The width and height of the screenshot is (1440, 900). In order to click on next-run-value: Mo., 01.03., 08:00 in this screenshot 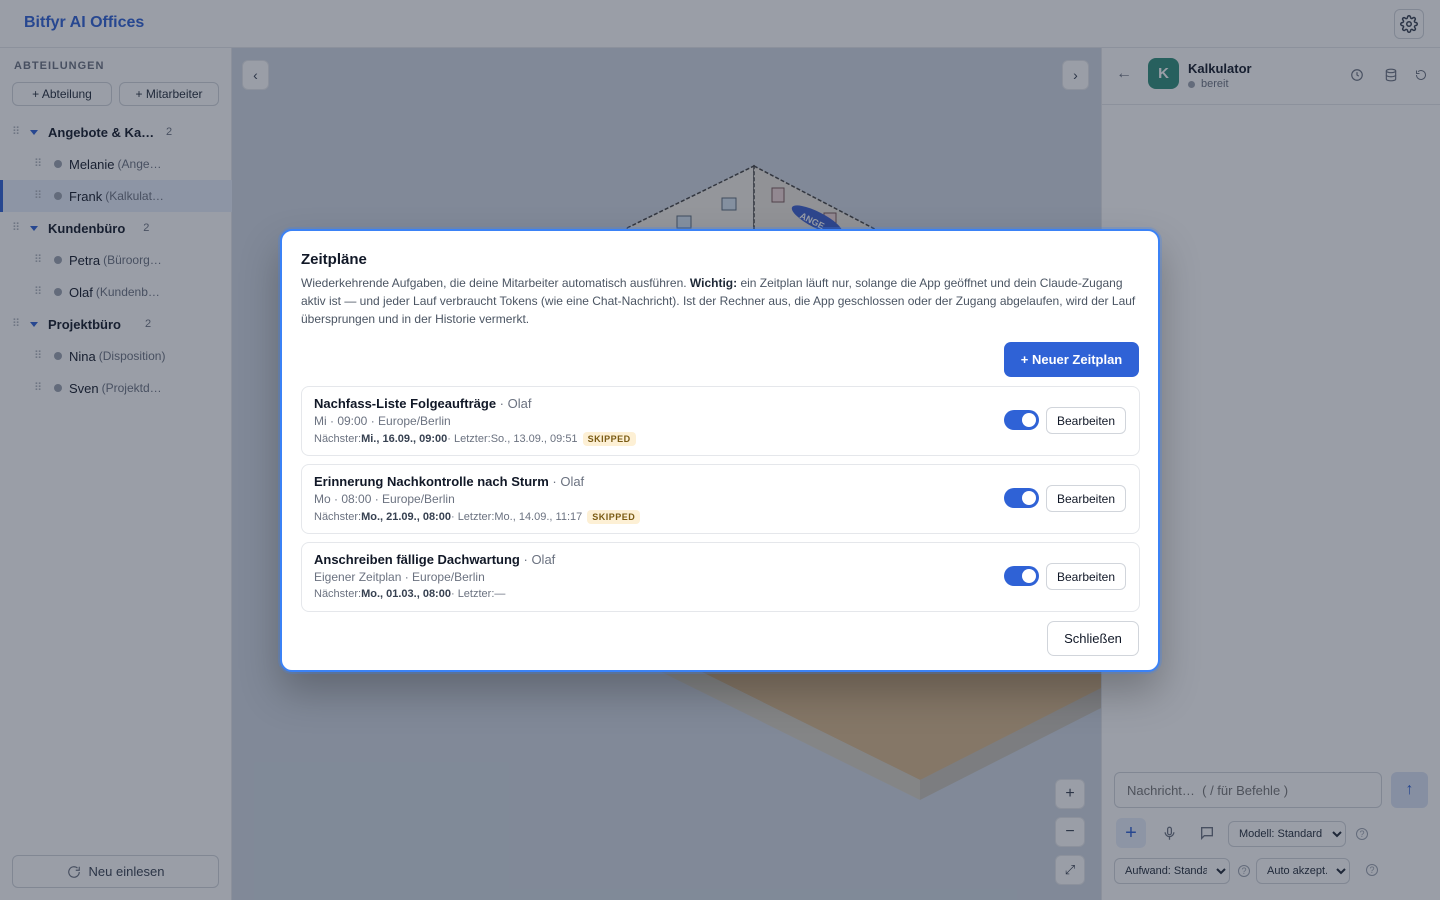, I will do `click(406, 594)`.